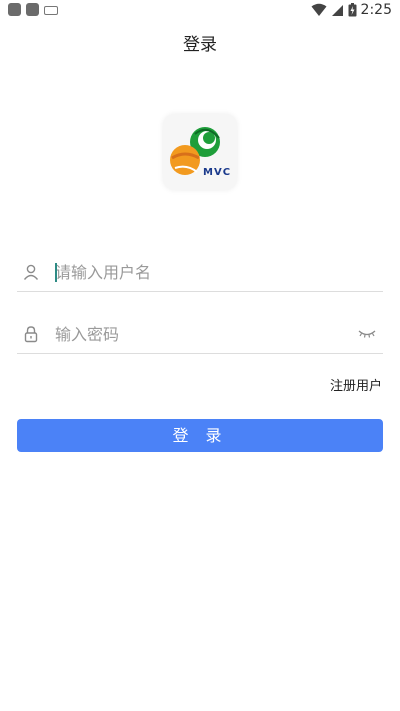 Image resolution: width=400 pixels, height=711 pixels. What do you see at coordinates (356, 384) in the screenshot?
I see `register-link: 注册用户` at bounding box center [356, 384].